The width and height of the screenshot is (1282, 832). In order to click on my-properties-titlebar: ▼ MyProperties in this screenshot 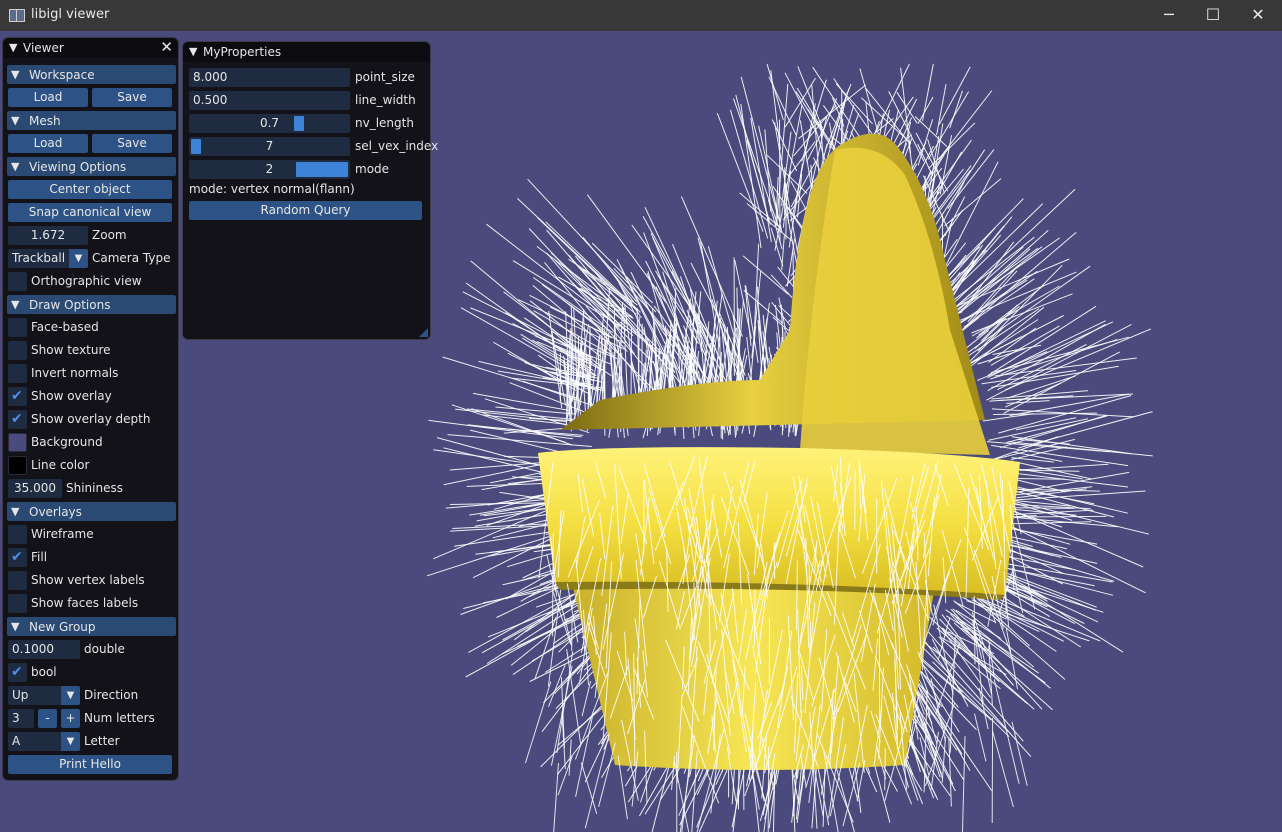, I will do `click(306, 52)`.